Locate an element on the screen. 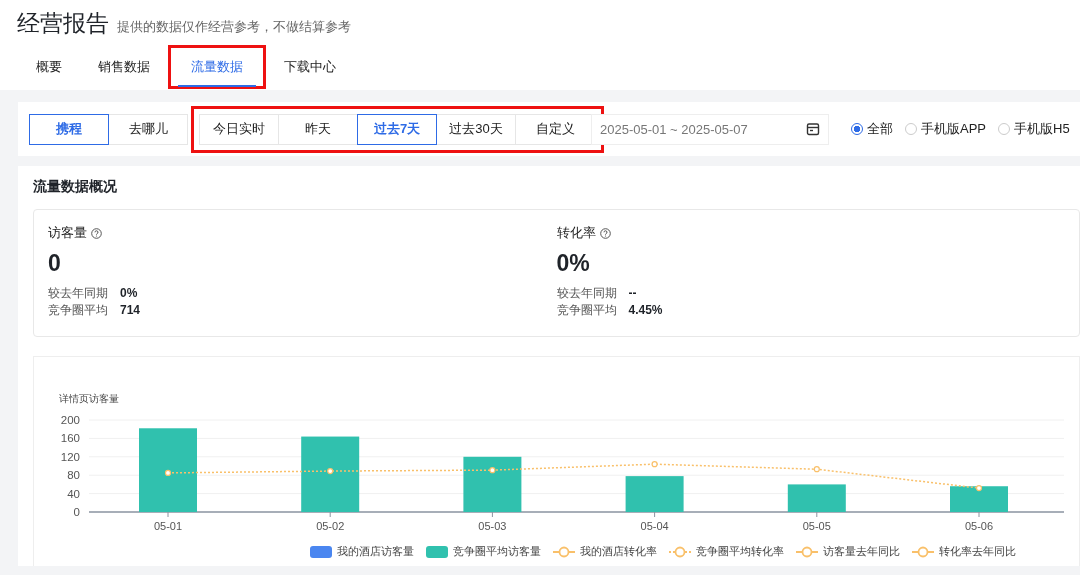 The height and width of the screenshot is (575, 1080). metric-label: 访客量 is located at coordinates (67, 233).